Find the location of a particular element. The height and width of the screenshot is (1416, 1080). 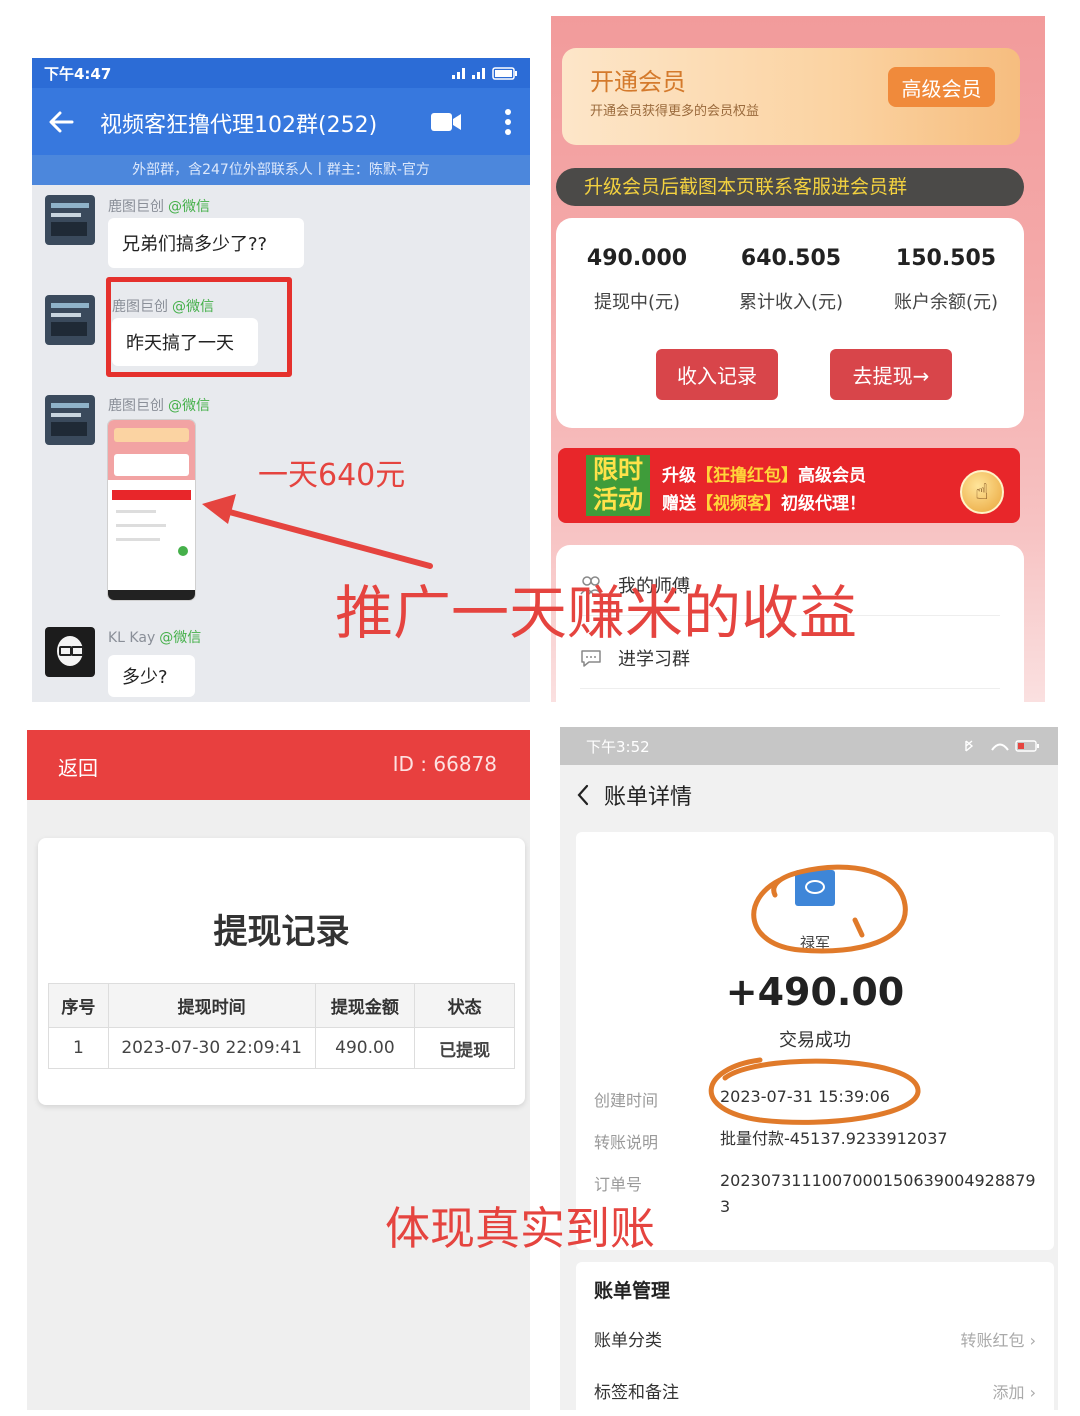

badge-line: 活动 is located at coordinates (617, 499).